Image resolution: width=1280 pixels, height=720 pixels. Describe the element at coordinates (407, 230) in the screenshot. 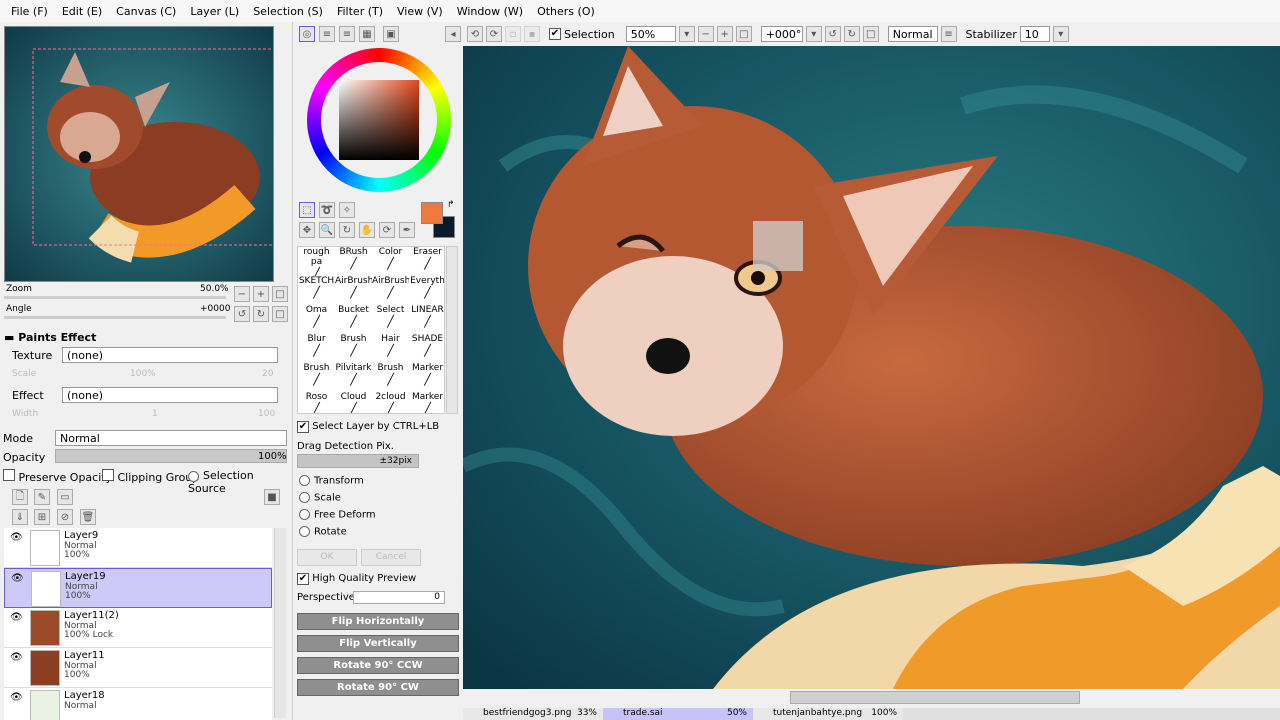

I see `eyedropper-tool-icon: ✒` at that location.